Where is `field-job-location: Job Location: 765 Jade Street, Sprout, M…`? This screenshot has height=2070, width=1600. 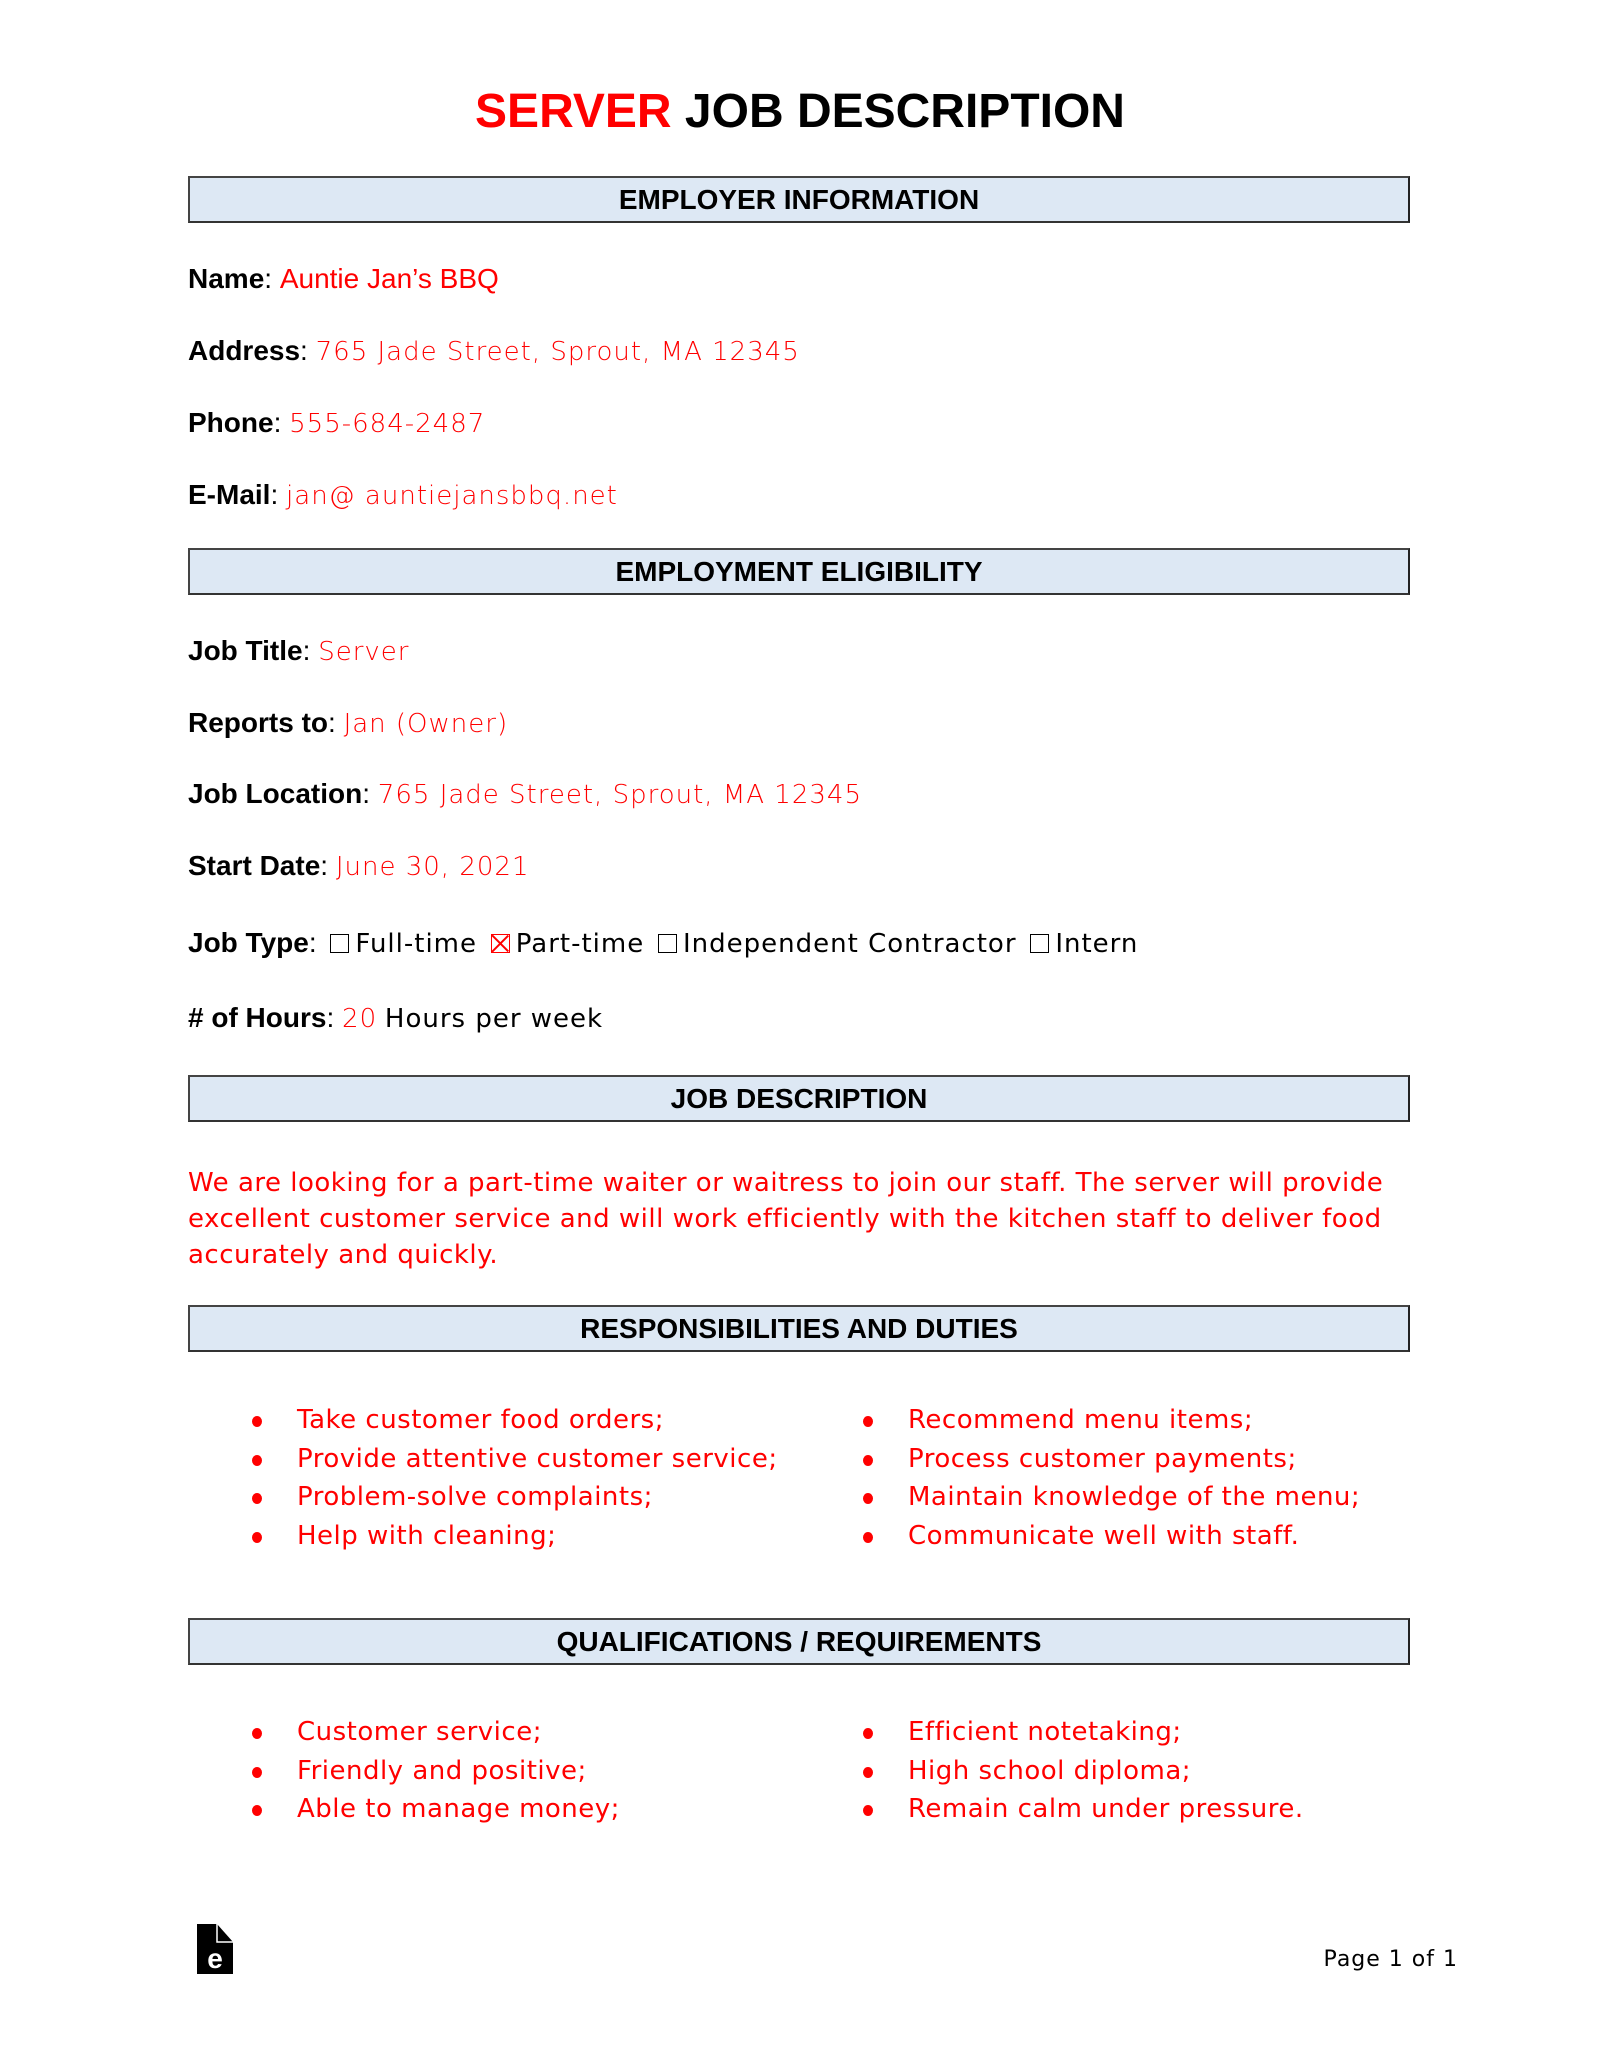
field-job-location: Job Location: 765 Jade Street, Sprout, M… is located at coordinates (525, 794).